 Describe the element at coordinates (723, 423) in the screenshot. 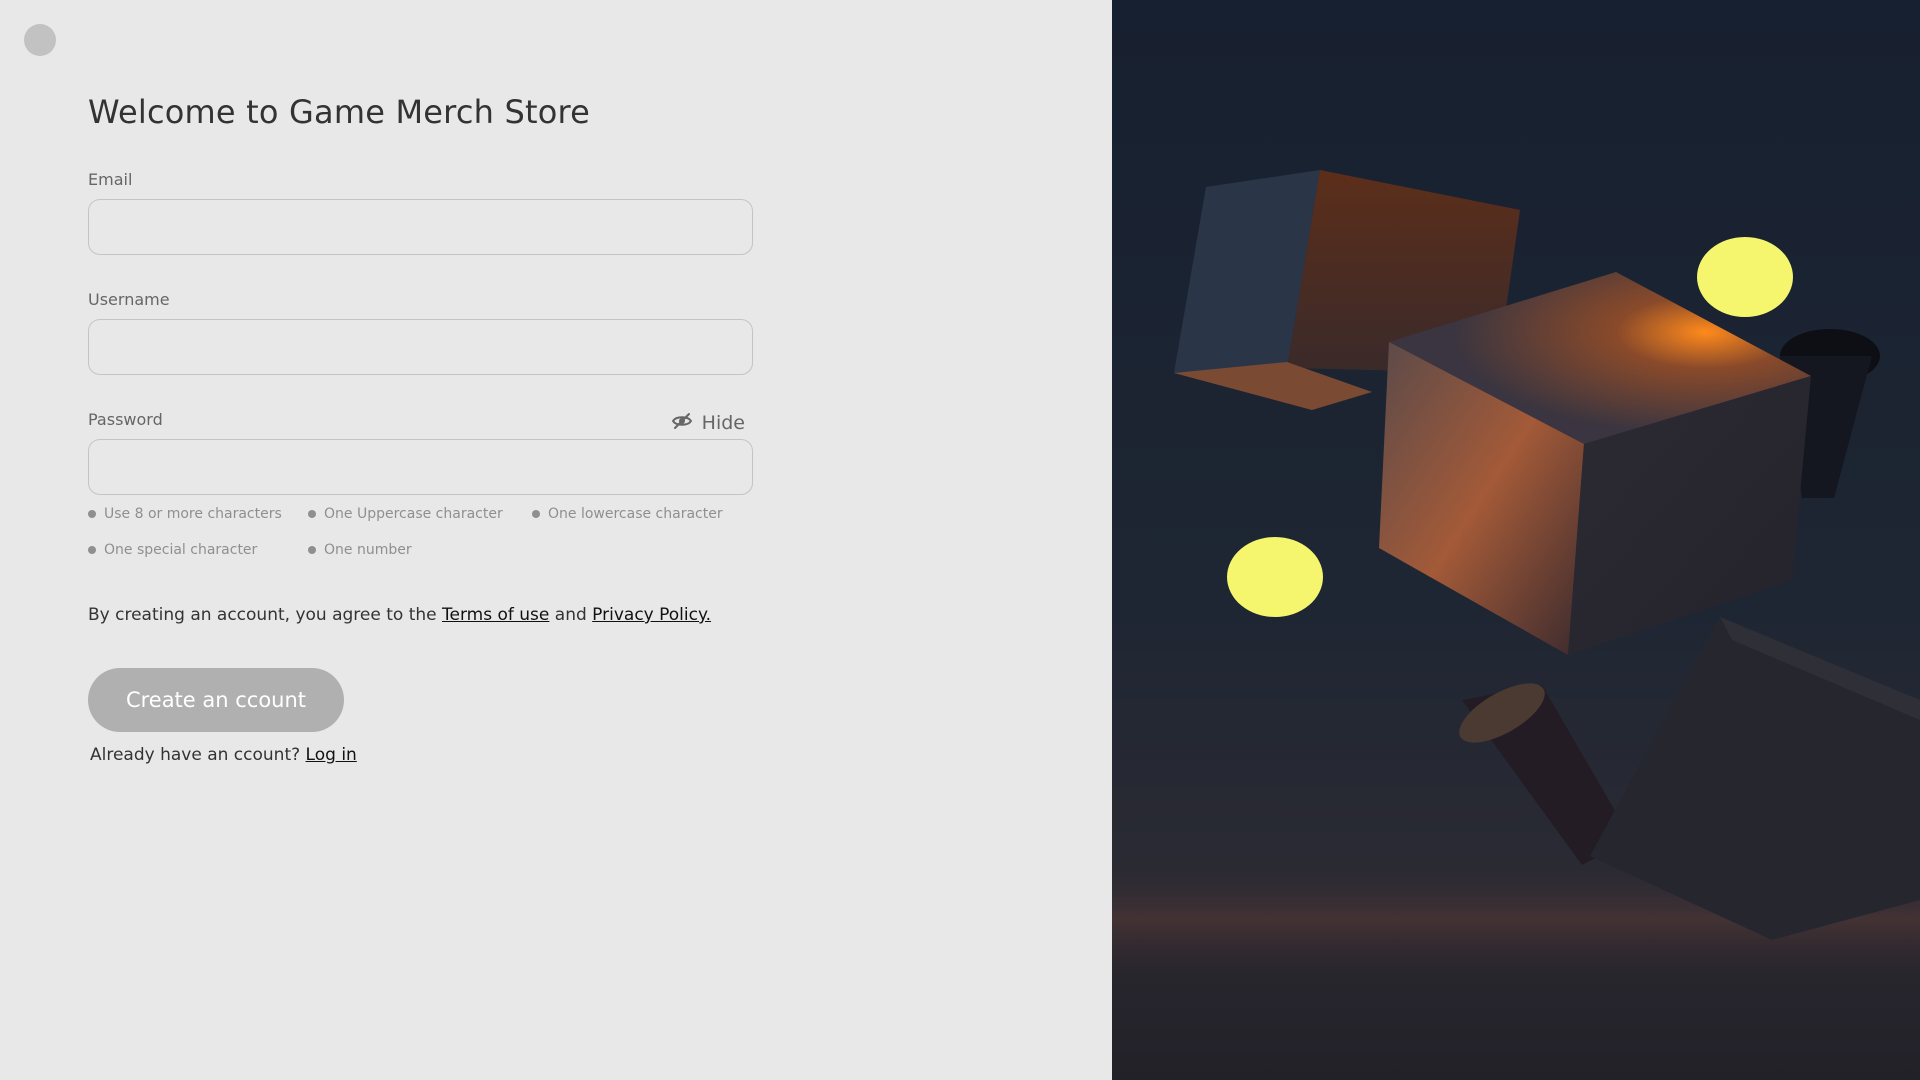

I see `hide-label: Hide` at that location.